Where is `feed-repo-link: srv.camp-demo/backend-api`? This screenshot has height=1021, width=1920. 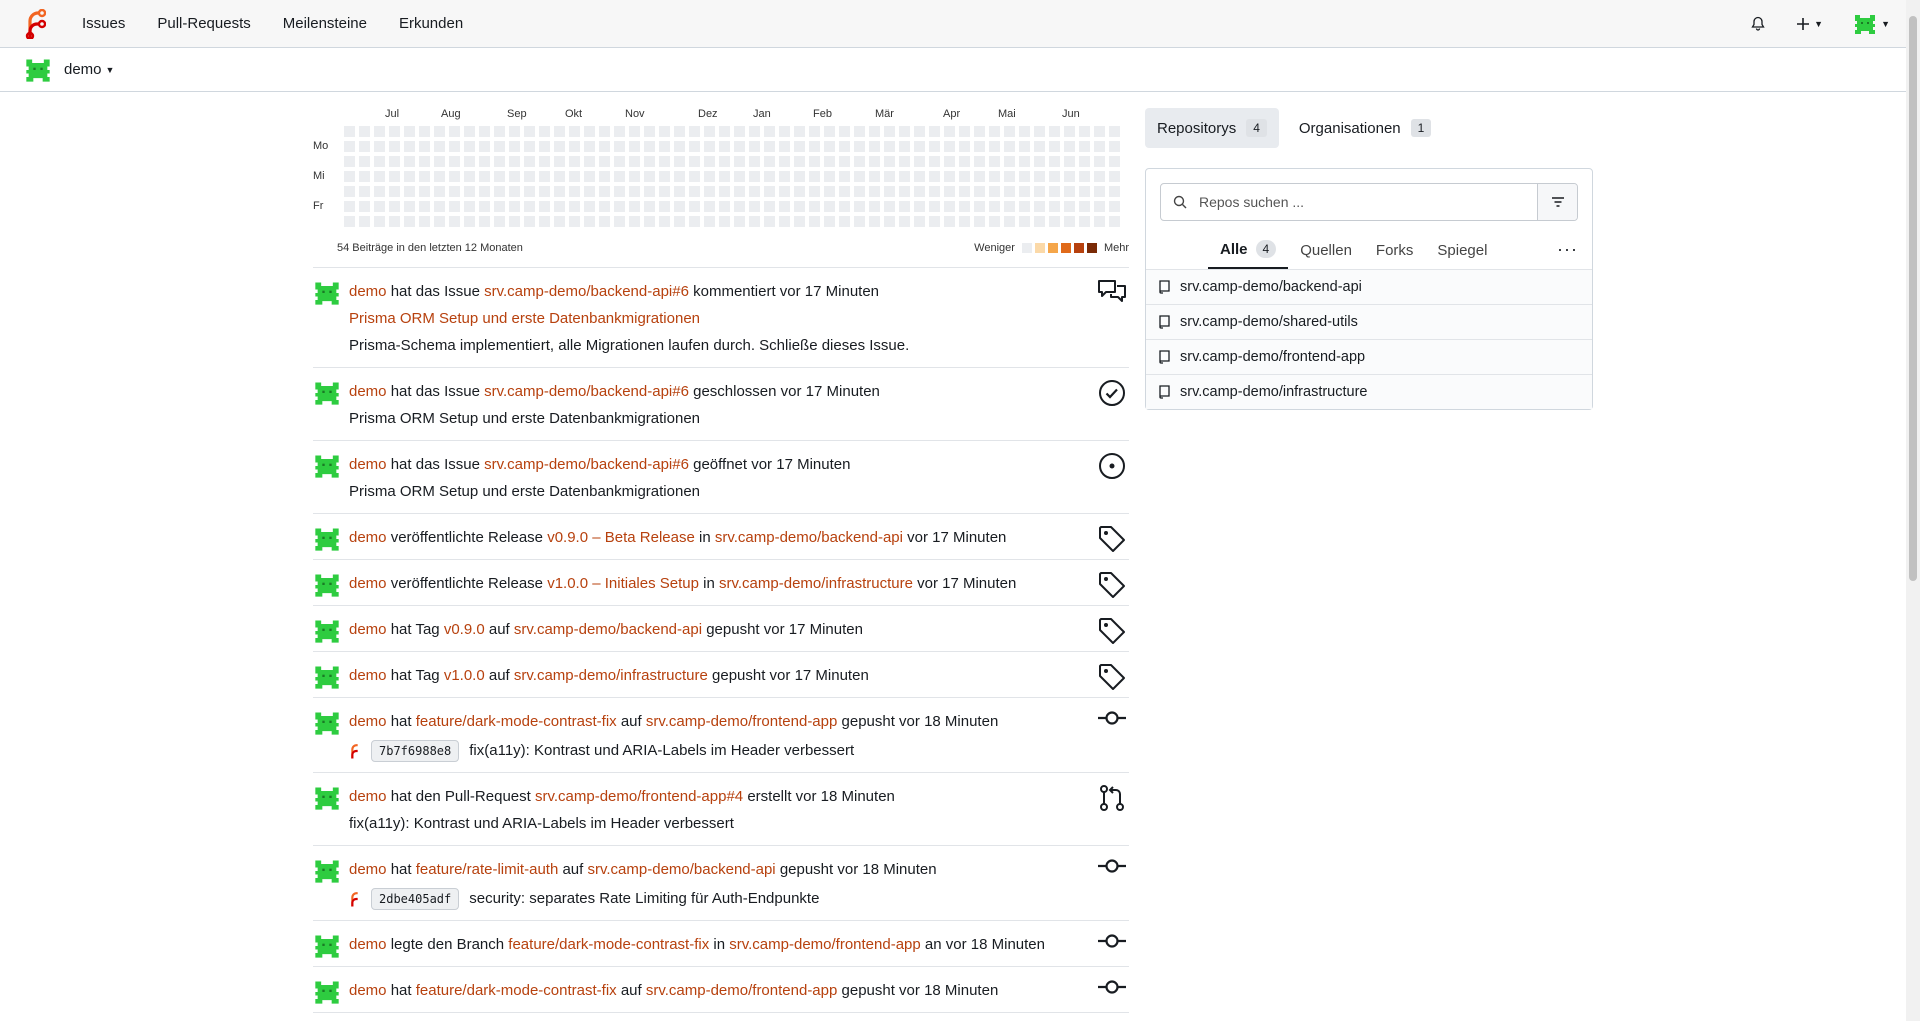 feed-repo-link: srv.camp-demo/backend-api is located at coordinates (682, 869).